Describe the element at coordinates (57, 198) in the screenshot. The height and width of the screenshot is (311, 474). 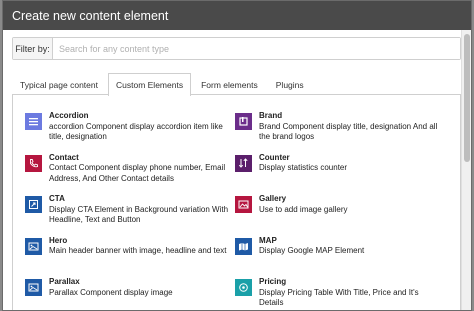
I see `element-title: CTA` at that location.